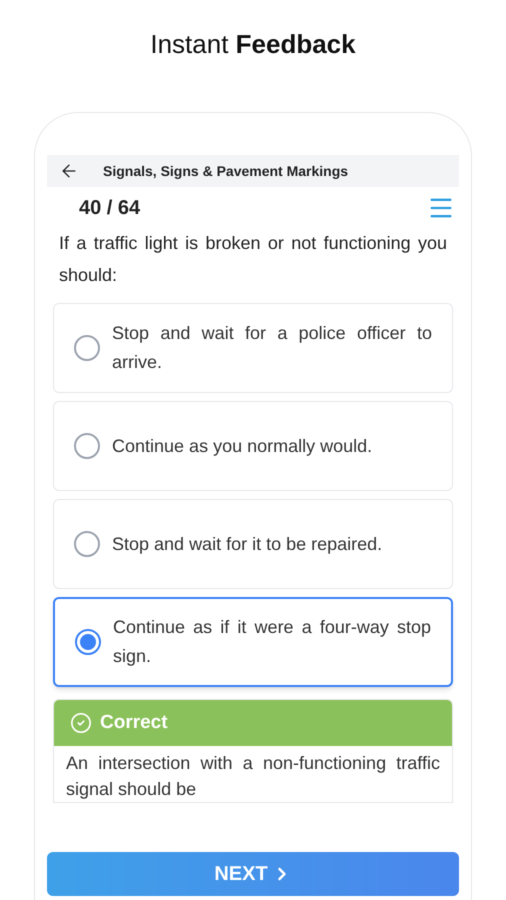 This screenshot has width=506, height=900. What do you see at coordinates (253, 642) in the screenshot?
I see `answer-option: Continue as if it were a four-way stop sign.` at bounding box center [253, 642].